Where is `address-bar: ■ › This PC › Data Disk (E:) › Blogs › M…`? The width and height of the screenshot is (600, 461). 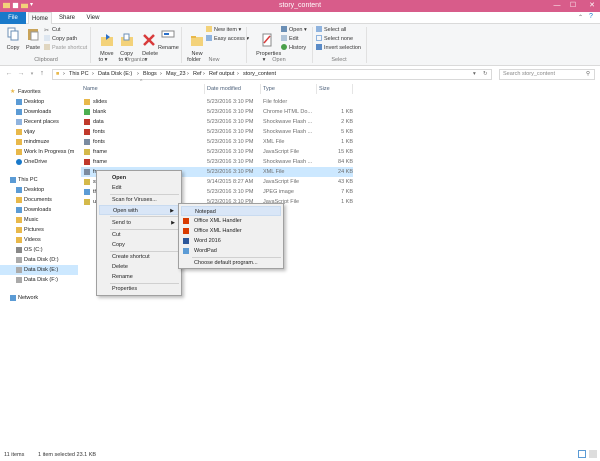
address-bar: ■ › This PC › Data Disk (E:) › Blogs › M… is located at coordinates (272, 74).